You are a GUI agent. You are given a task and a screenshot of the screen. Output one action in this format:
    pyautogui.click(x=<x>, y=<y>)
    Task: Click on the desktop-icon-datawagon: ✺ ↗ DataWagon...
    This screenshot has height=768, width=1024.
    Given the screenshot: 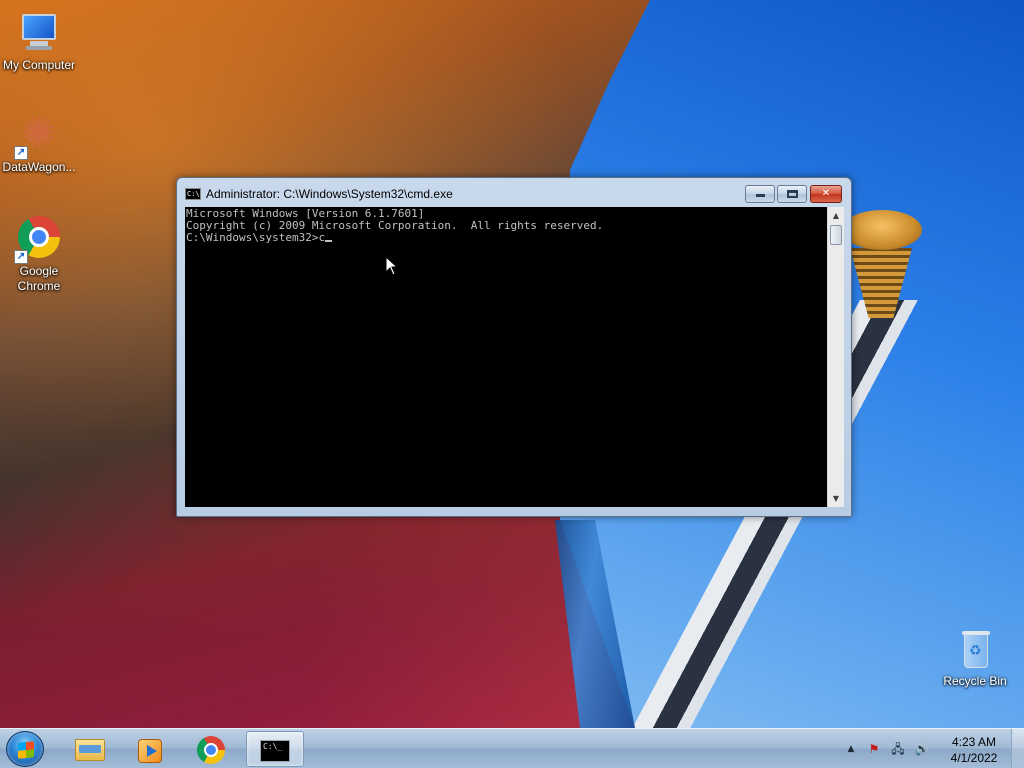 What is the action you would take?
    pyautogui.click(x=39, y=143)
    